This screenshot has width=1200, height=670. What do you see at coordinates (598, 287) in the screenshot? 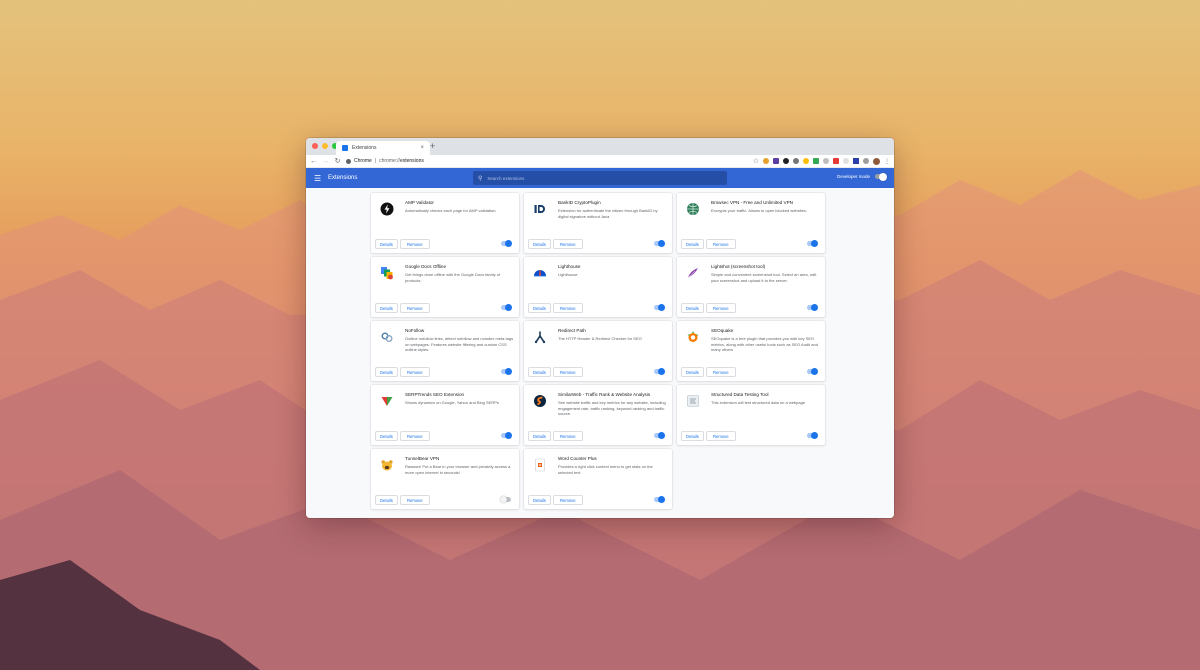
I see `extension-card: Lighthouse Lighthouse Details Remove` at bounding box center [598, 287].